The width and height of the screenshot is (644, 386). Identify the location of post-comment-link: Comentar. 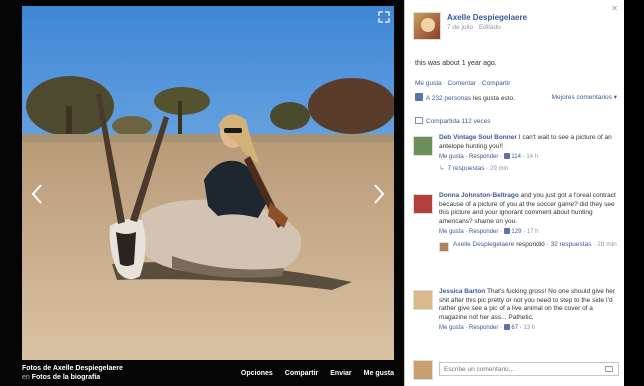
(462, 83).